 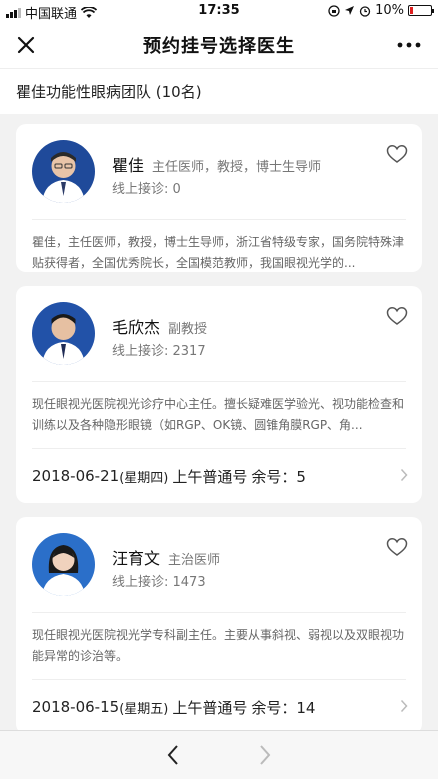 I want to click on team-label: 瞿佳功能性眼病团队 (10名), so click(x=109, y=92).